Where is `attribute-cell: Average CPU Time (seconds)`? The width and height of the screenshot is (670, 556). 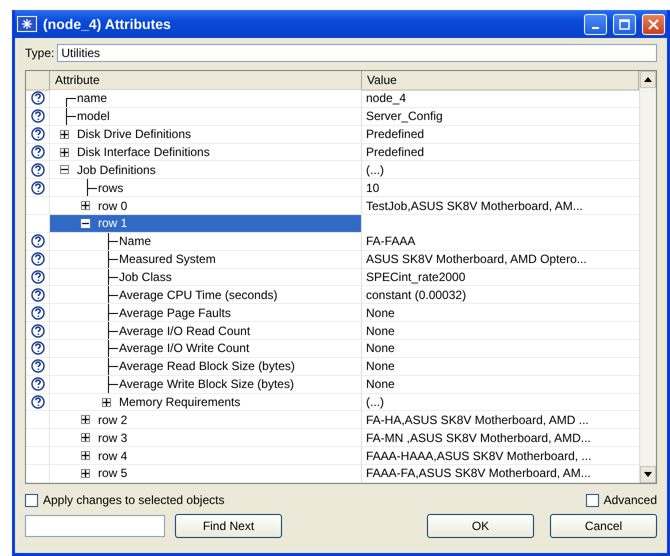 attribute-cell: Average CPU Time (seconds) is located at coordinates (206, 295).